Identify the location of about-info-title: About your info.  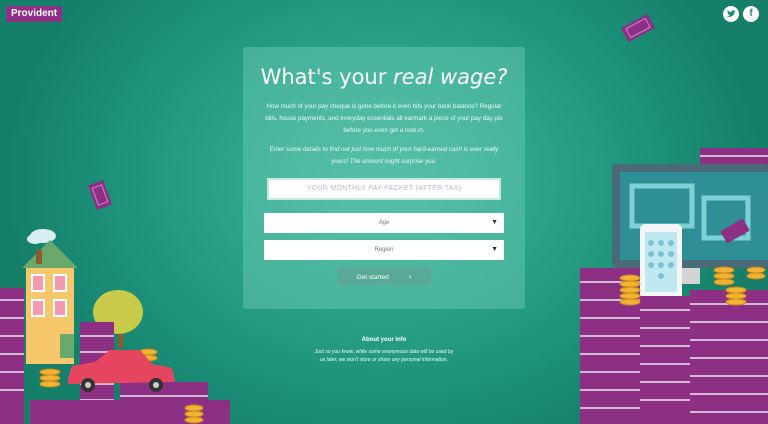
(384, 340).